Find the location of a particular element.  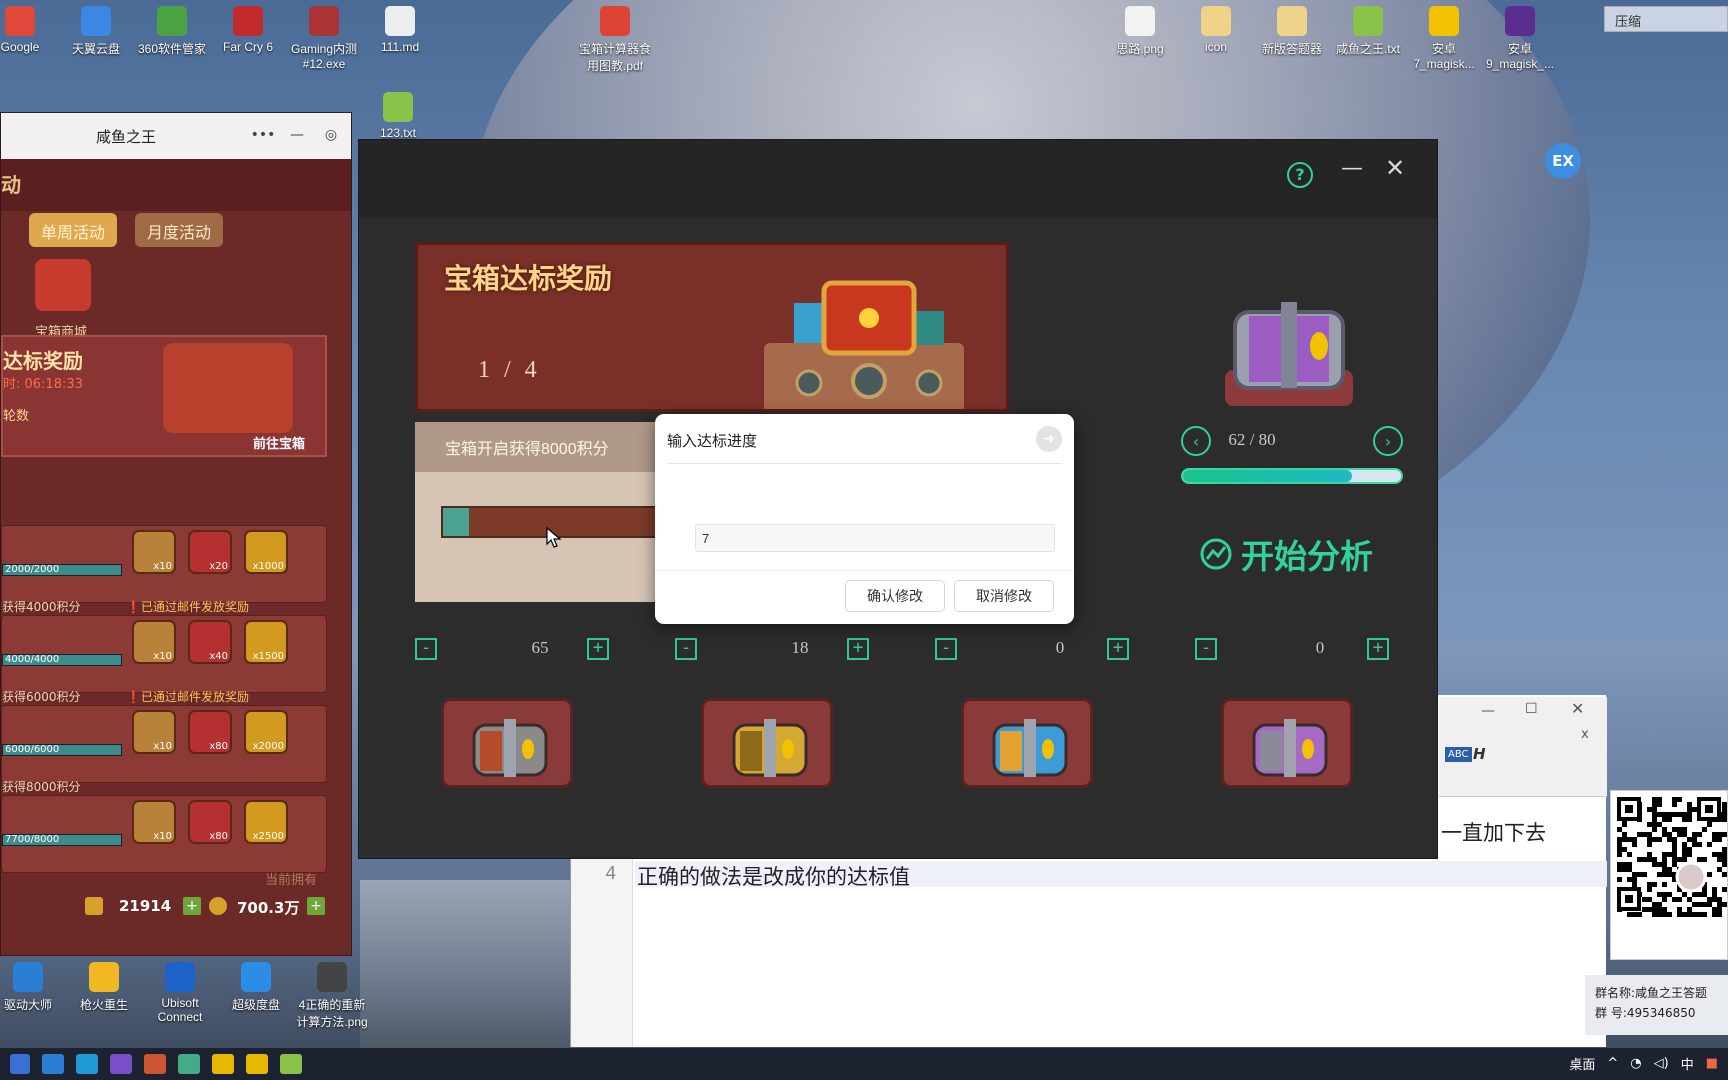

chest-progress-bar is located at coordinates (1292, 476).